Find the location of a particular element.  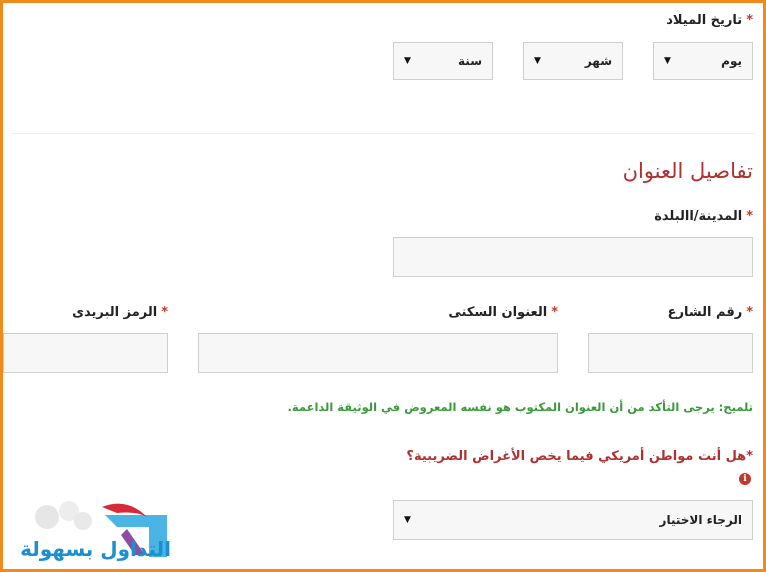

birth-year-select: سنة ▼ is located at coordinates (443, 61).